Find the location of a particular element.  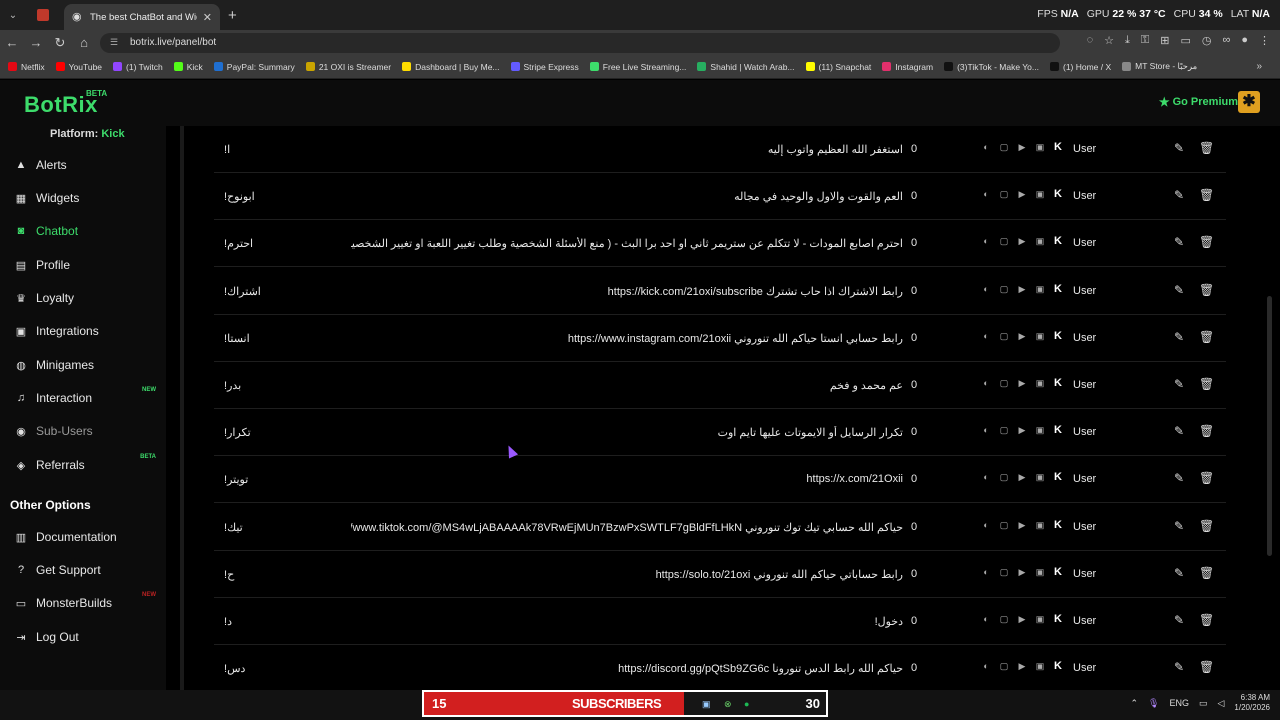

sidebar-item-referrals: ◈ Referrals BETA is located at coordinates (83, 465).